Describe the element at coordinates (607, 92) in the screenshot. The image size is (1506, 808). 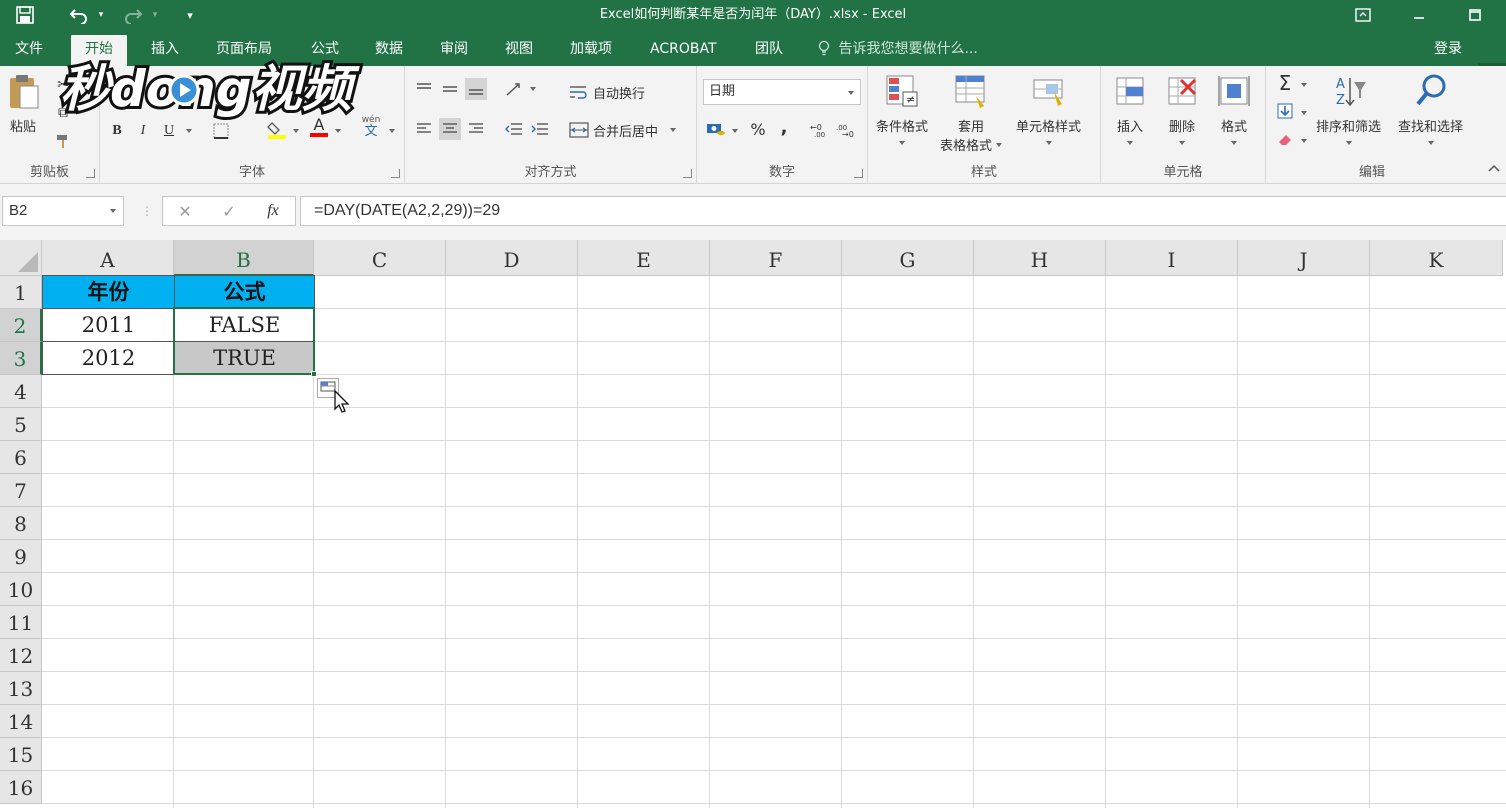
I see `wrap-text-button: 自动换行` at that location.